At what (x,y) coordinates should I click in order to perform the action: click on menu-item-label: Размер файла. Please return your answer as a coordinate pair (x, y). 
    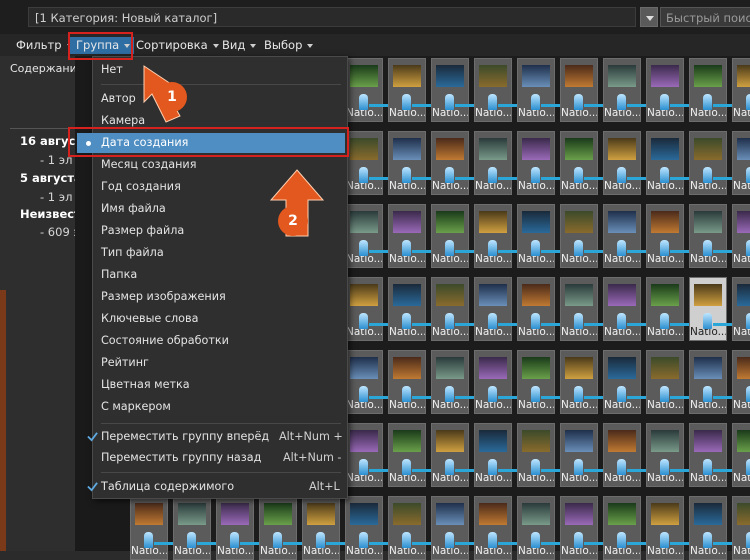
    Looking at the image, I should click on (143, 230).